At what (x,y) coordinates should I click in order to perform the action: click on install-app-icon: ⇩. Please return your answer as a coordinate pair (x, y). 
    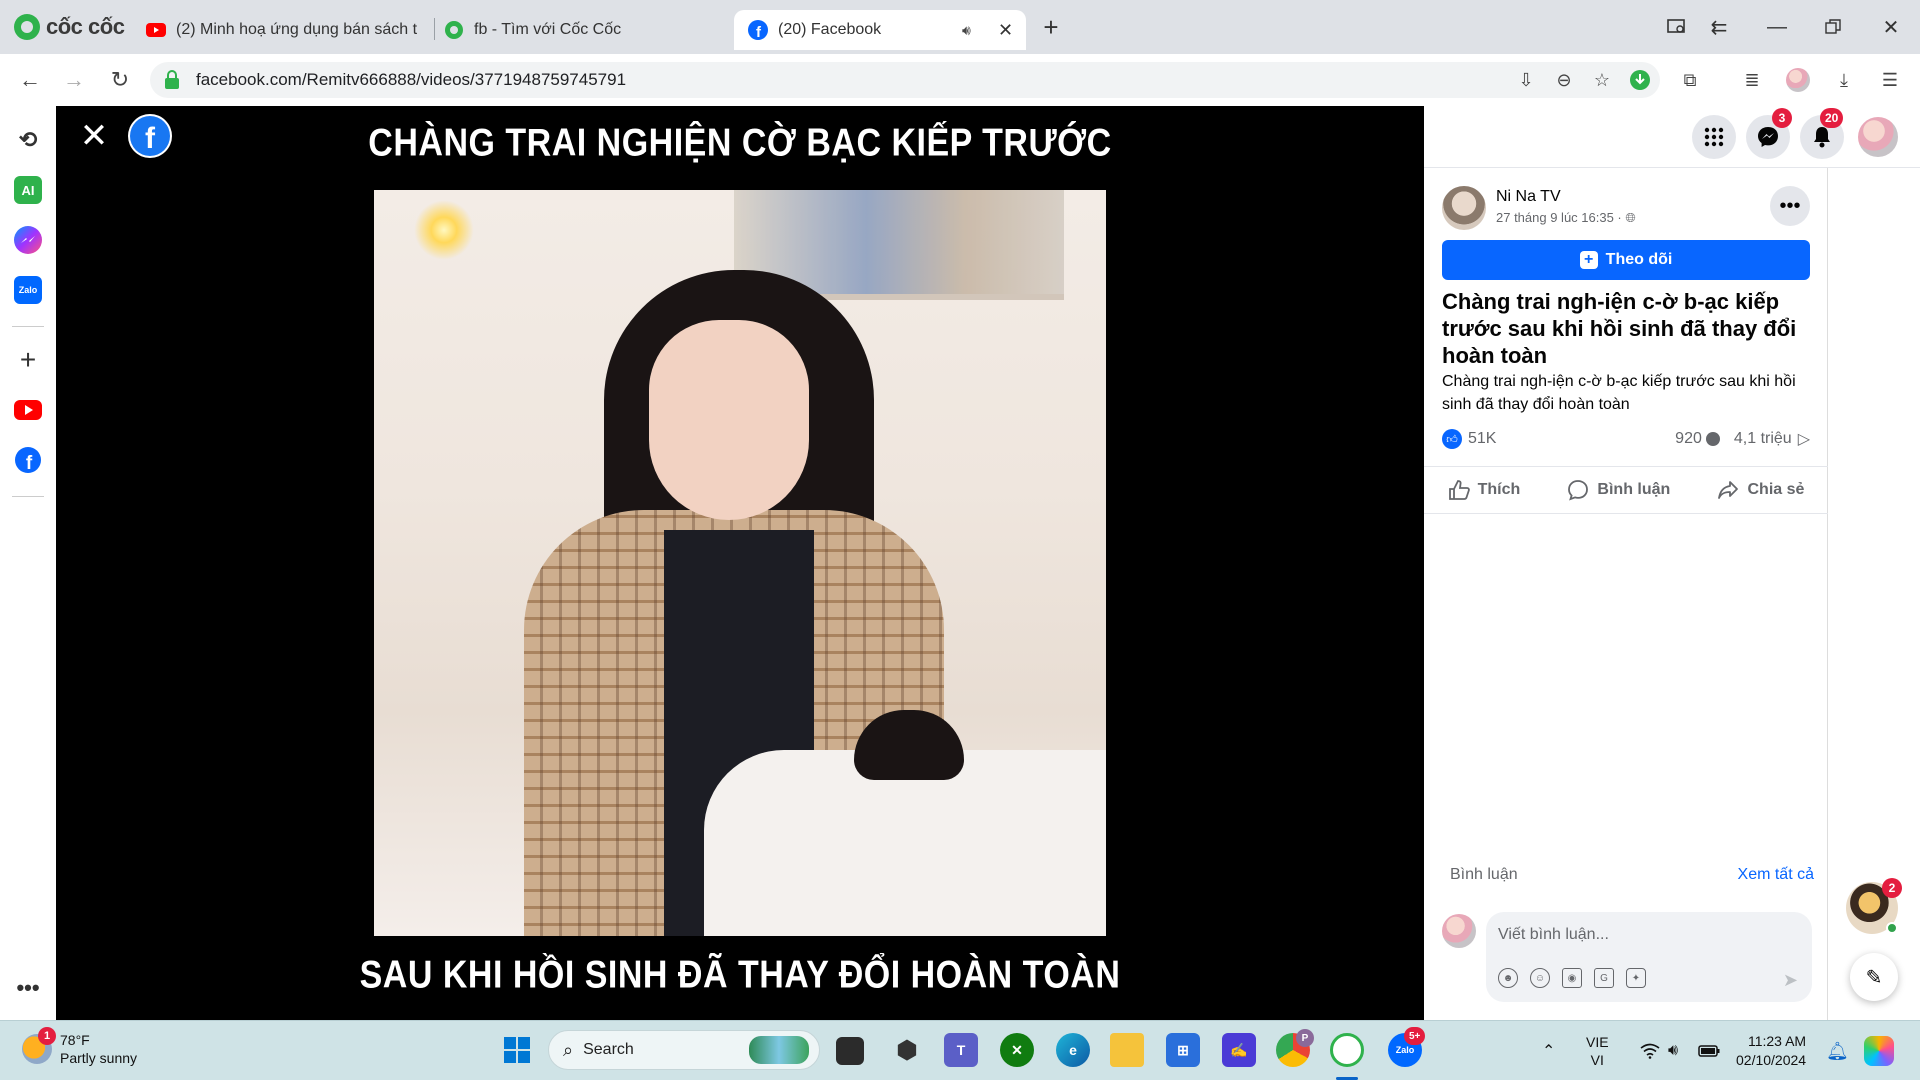
    Looking at the image, I should click on (1526, 80).